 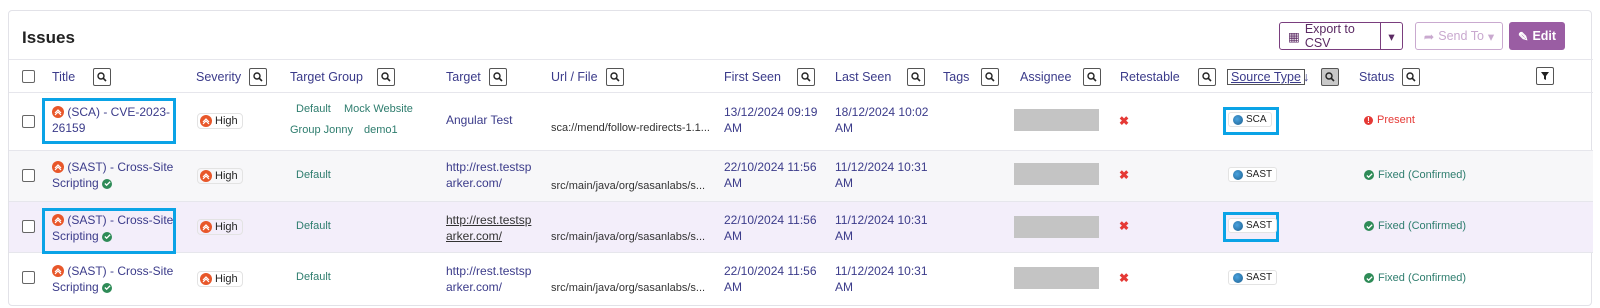 What do you see at coordinates (28, 76) in the screenshot?
I see `select-all-checkbox` at bounding box center [28, 76].